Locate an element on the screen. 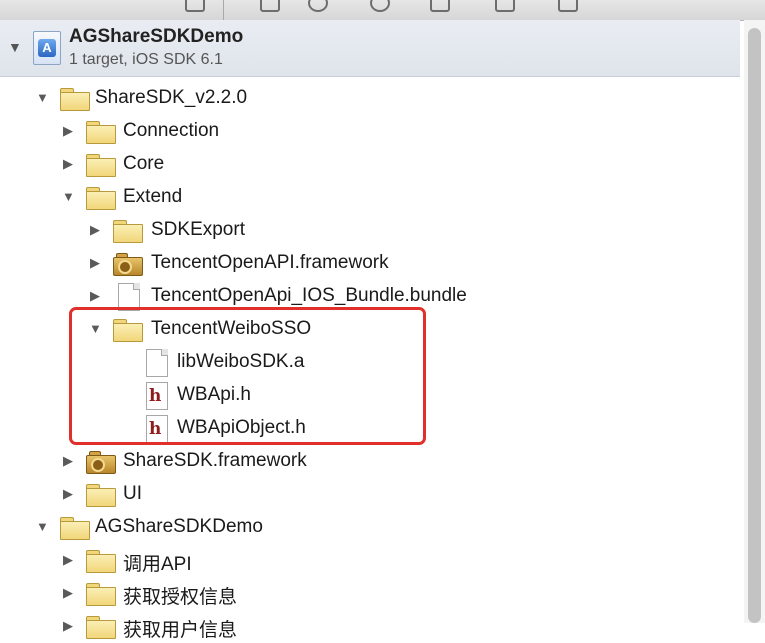  tree-item-label: Core is located at coordinates (144, 163).